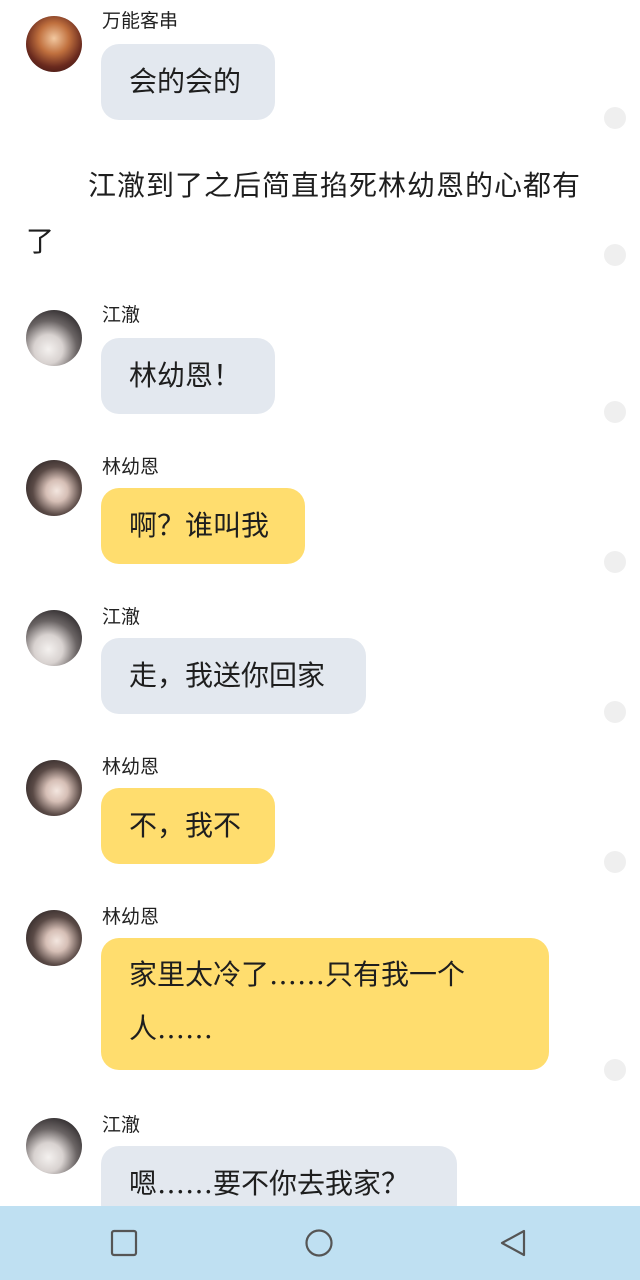 The width and height of the screenshot is (640, 1280). I want to click on message-bubble: 不，我不, so click(188, 826).